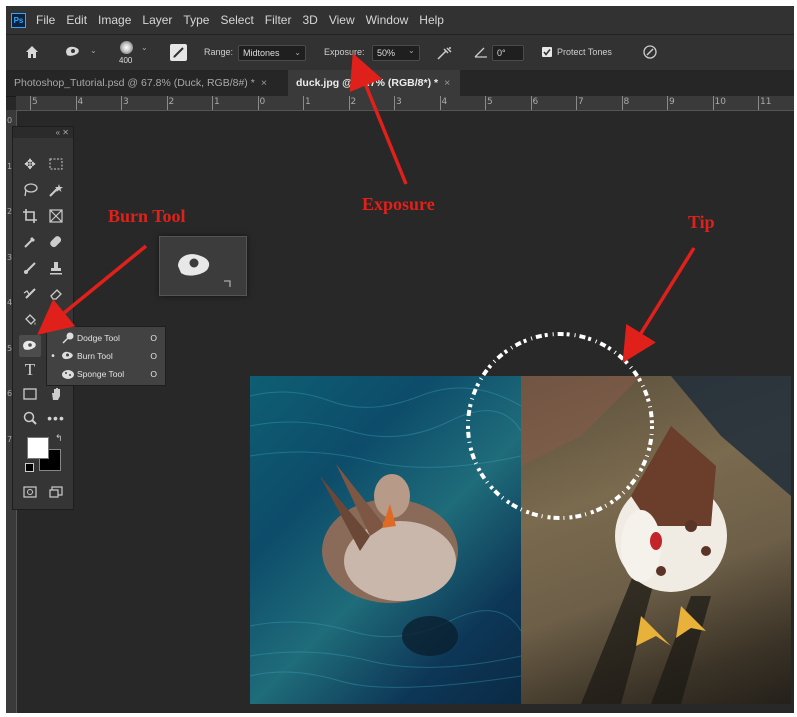 The height and width of the screenshot is (717, 797). Describe the element at coordinates (701, 222) in the screenshot. I see `tip-annotation: Tip` at that location.